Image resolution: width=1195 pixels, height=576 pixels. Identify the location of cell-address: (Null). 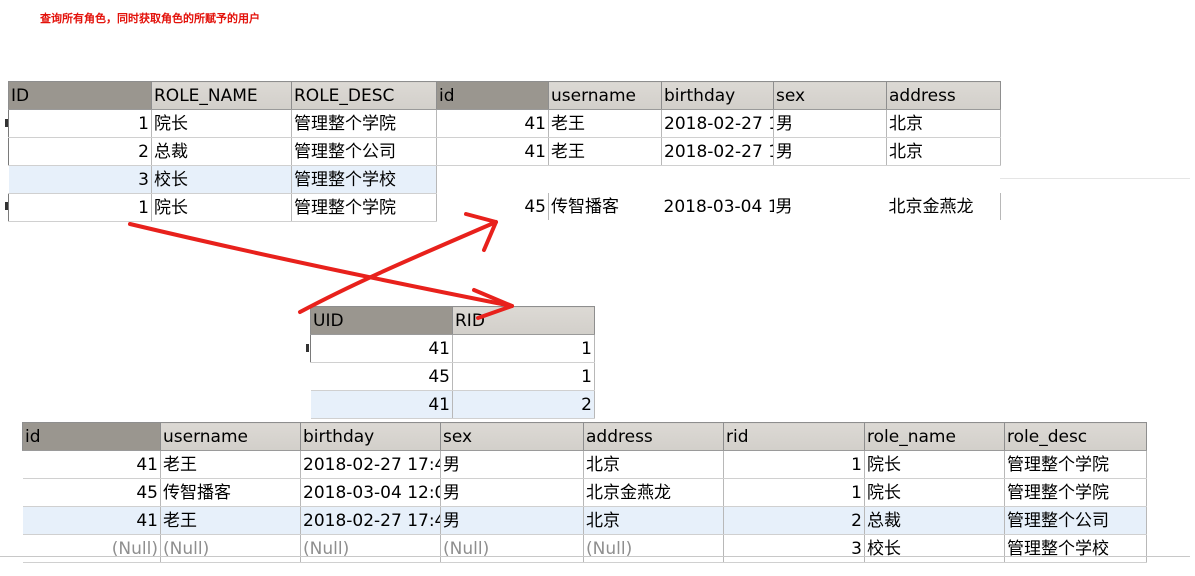
(653, 548).